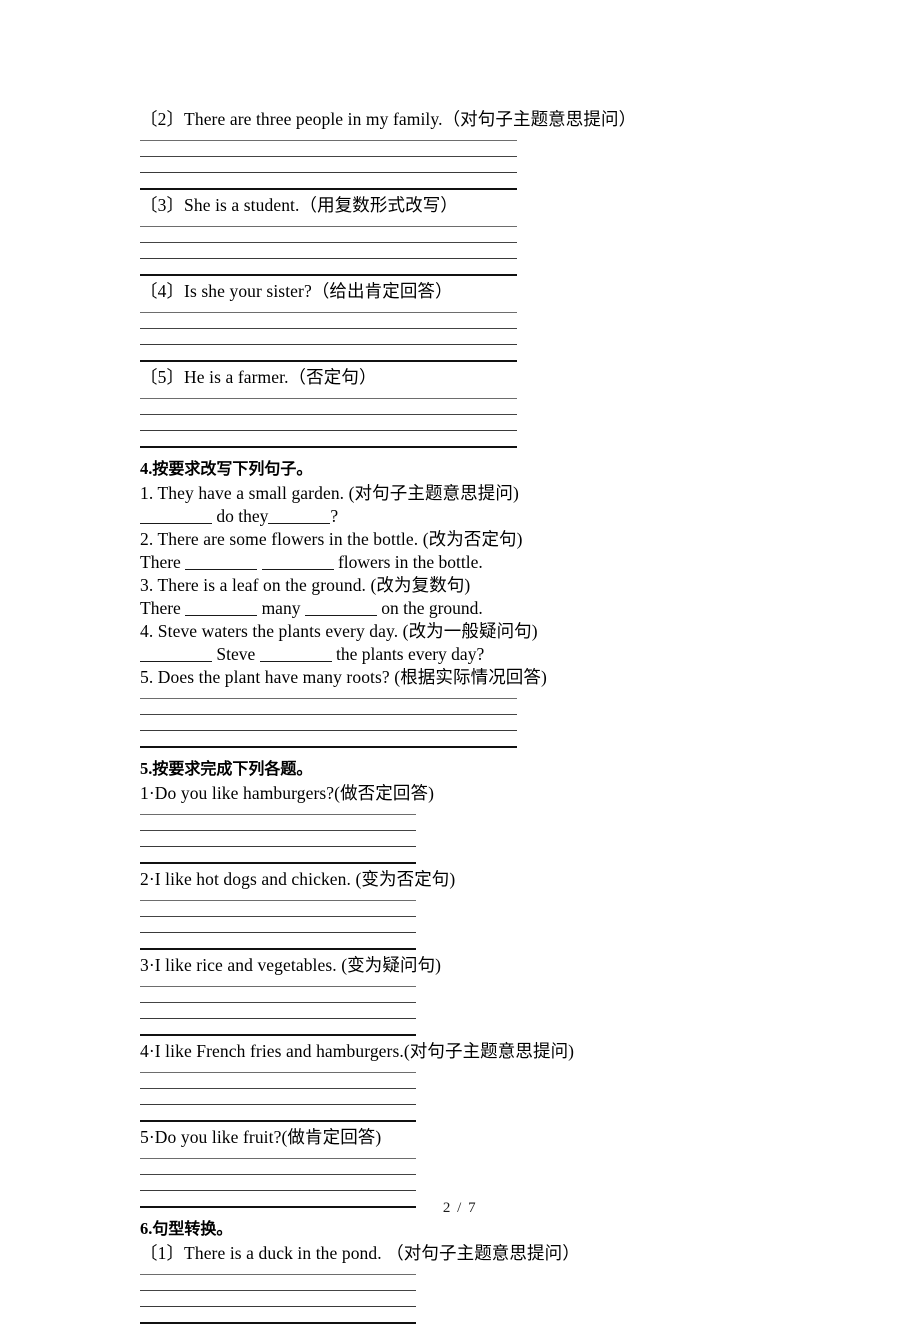  What do you see at coordinates (299, 205) in the screenshot?
I see `question-item: 〔3〕She is a student.（用复数形式改写）` at bounding box center [299, 205].